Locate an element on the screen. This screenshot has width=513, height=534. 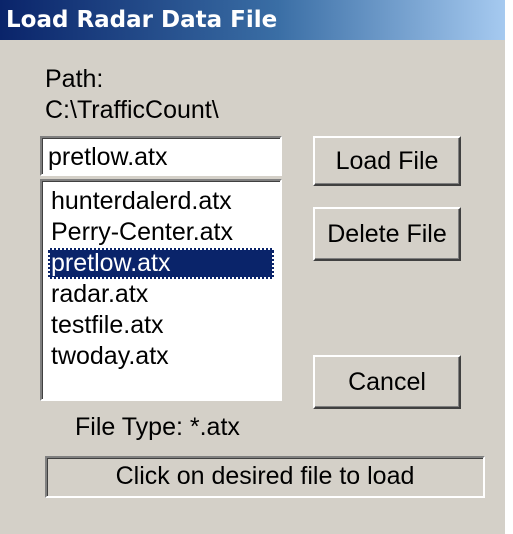
status-message: Click on desired file to load is located at coordinates (265, 477).